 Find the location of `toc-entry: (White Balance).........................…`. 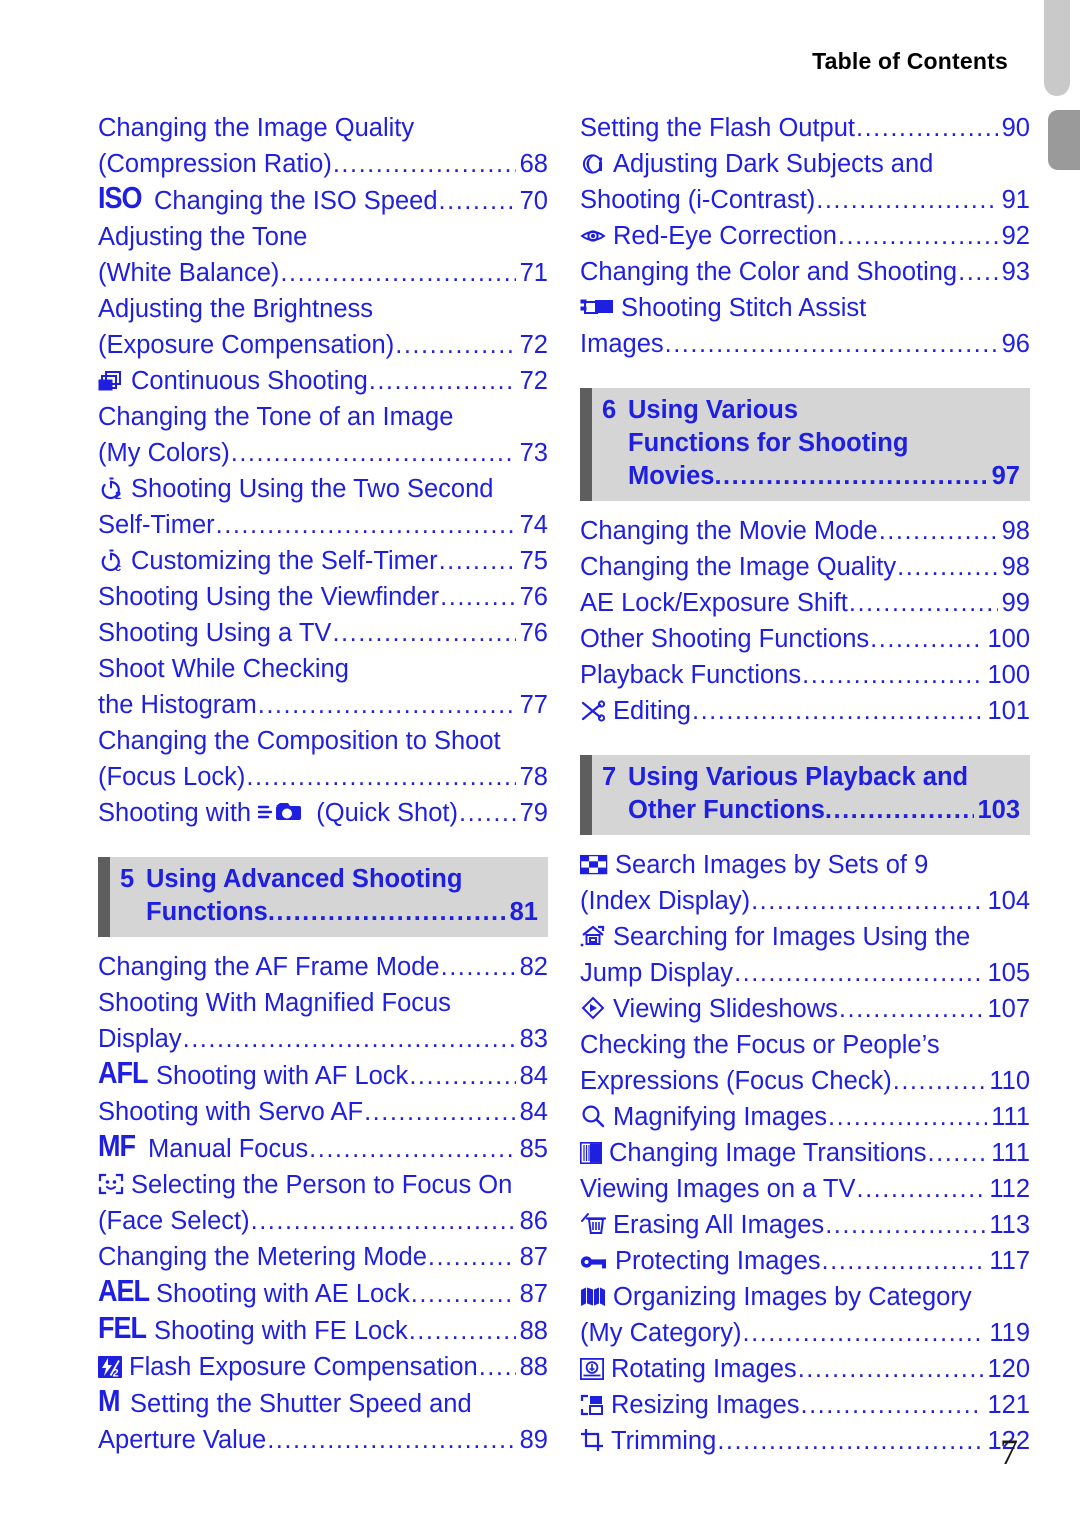

toc-entry: (White Balance).........................… is located at coordinates (323, 273).